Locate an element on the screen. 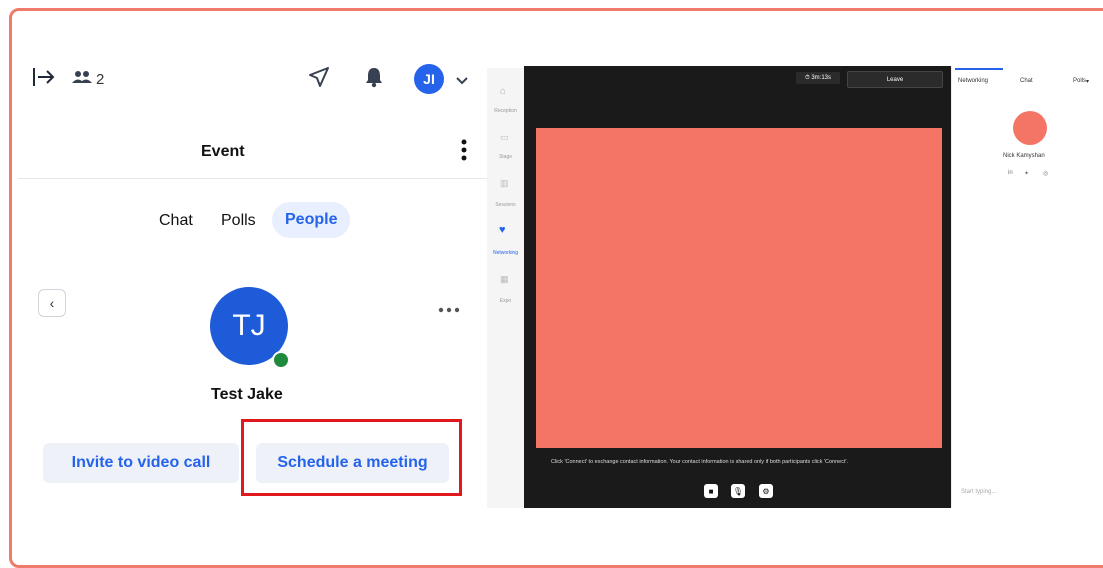  mock-nav-stage: Stage is located at coordinates (505, 157).